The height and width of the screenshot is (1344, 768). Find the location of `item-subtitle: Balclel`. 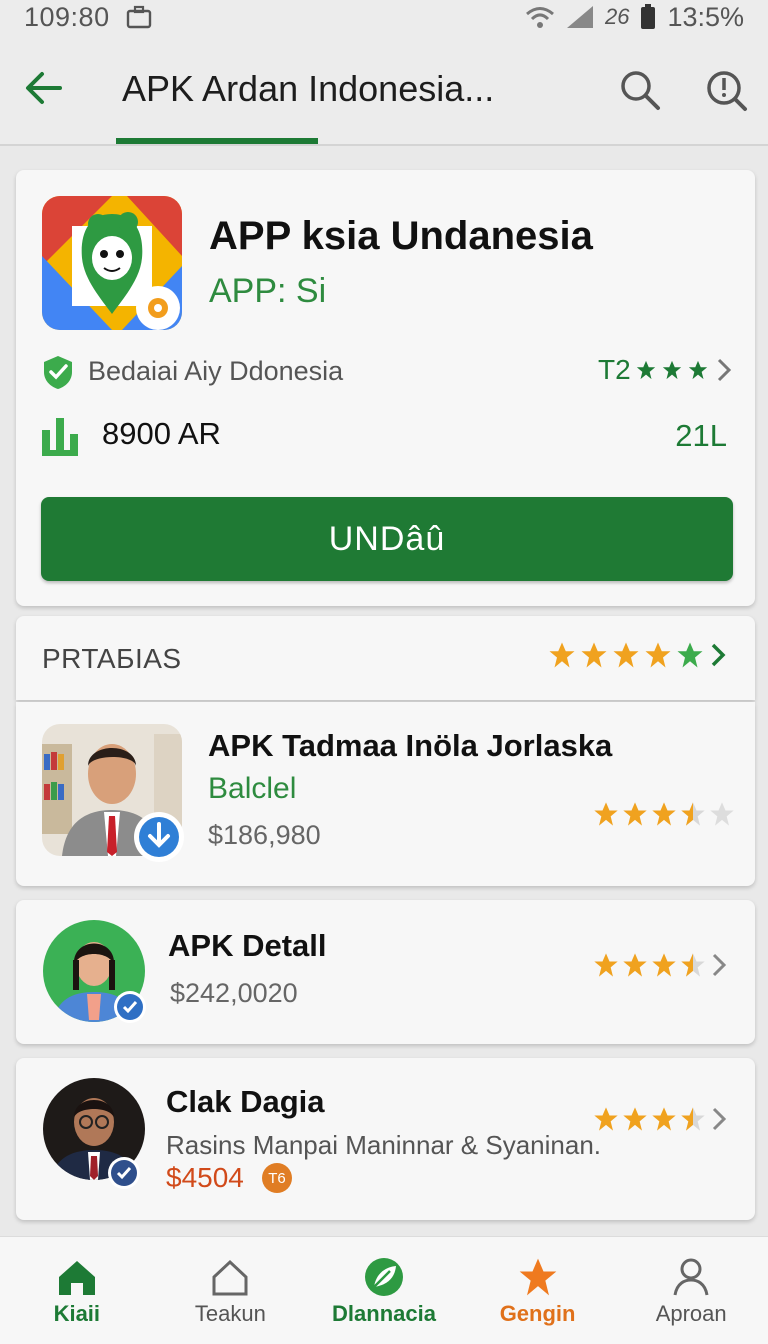

item-subtitle: Balclel is located at coordinates (252, 788).